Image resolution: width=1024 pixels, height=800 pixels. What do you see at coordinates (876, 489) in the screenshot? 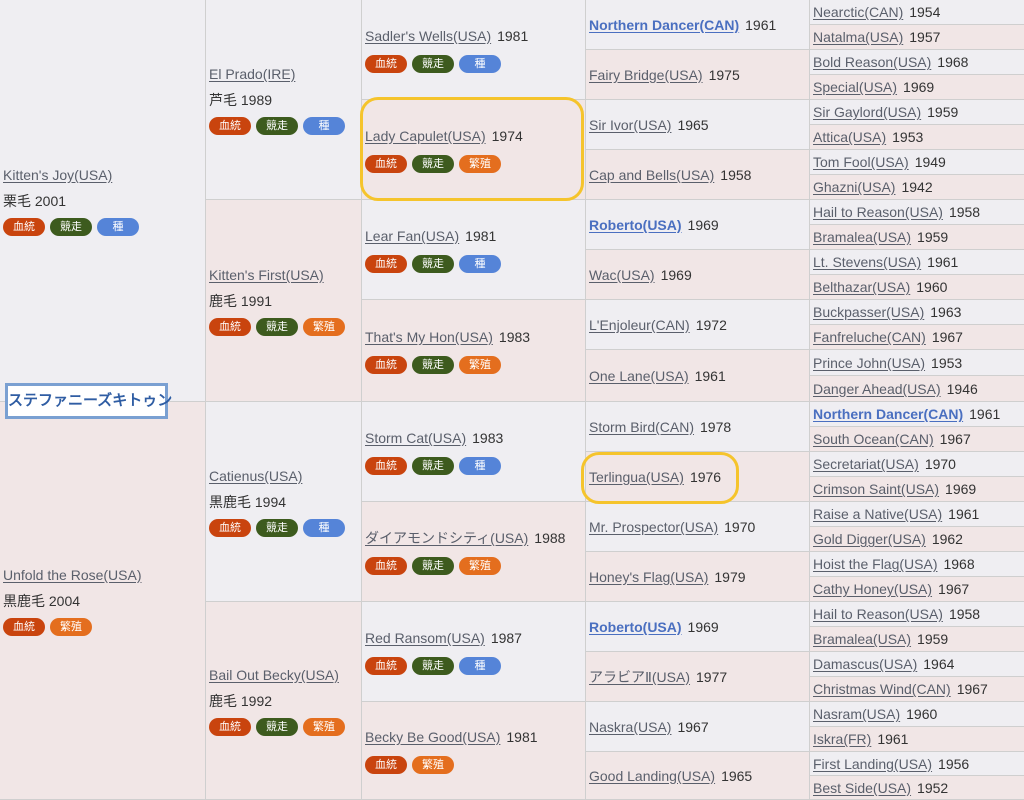
I see `horse-link: Crimson Saint(USA)` at bounding box center [876, 489].